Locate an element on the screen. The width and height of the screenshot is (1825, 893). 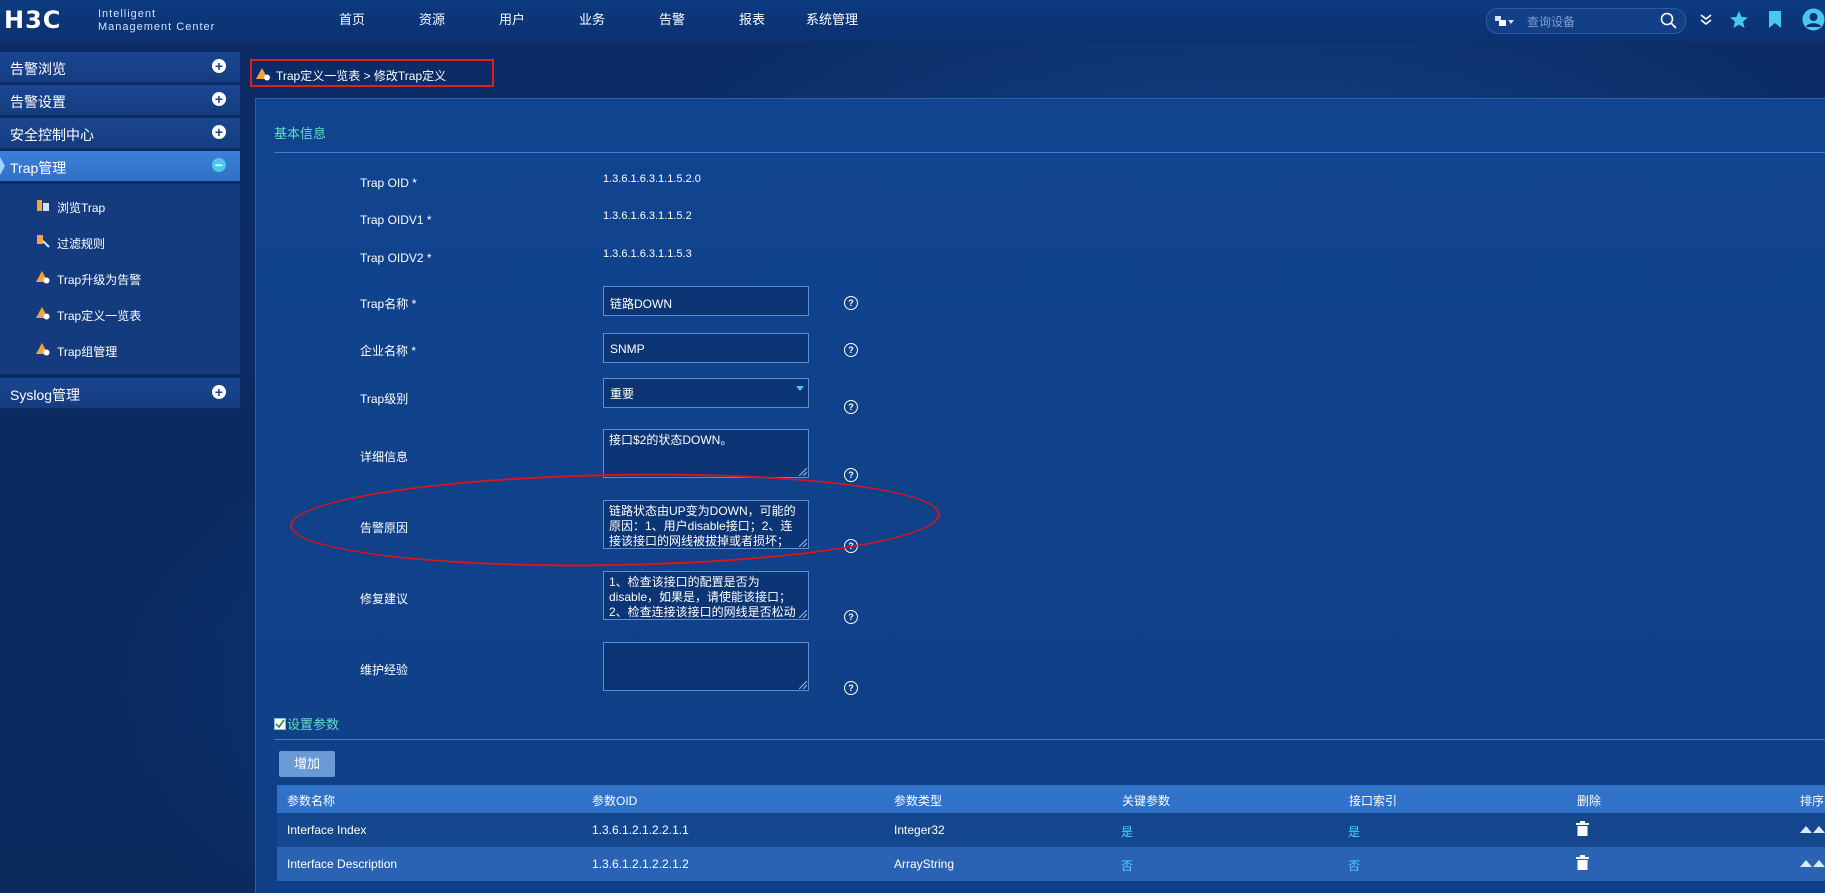
trap-oid-label: Trap OID * is located at coordinates (388, 183).